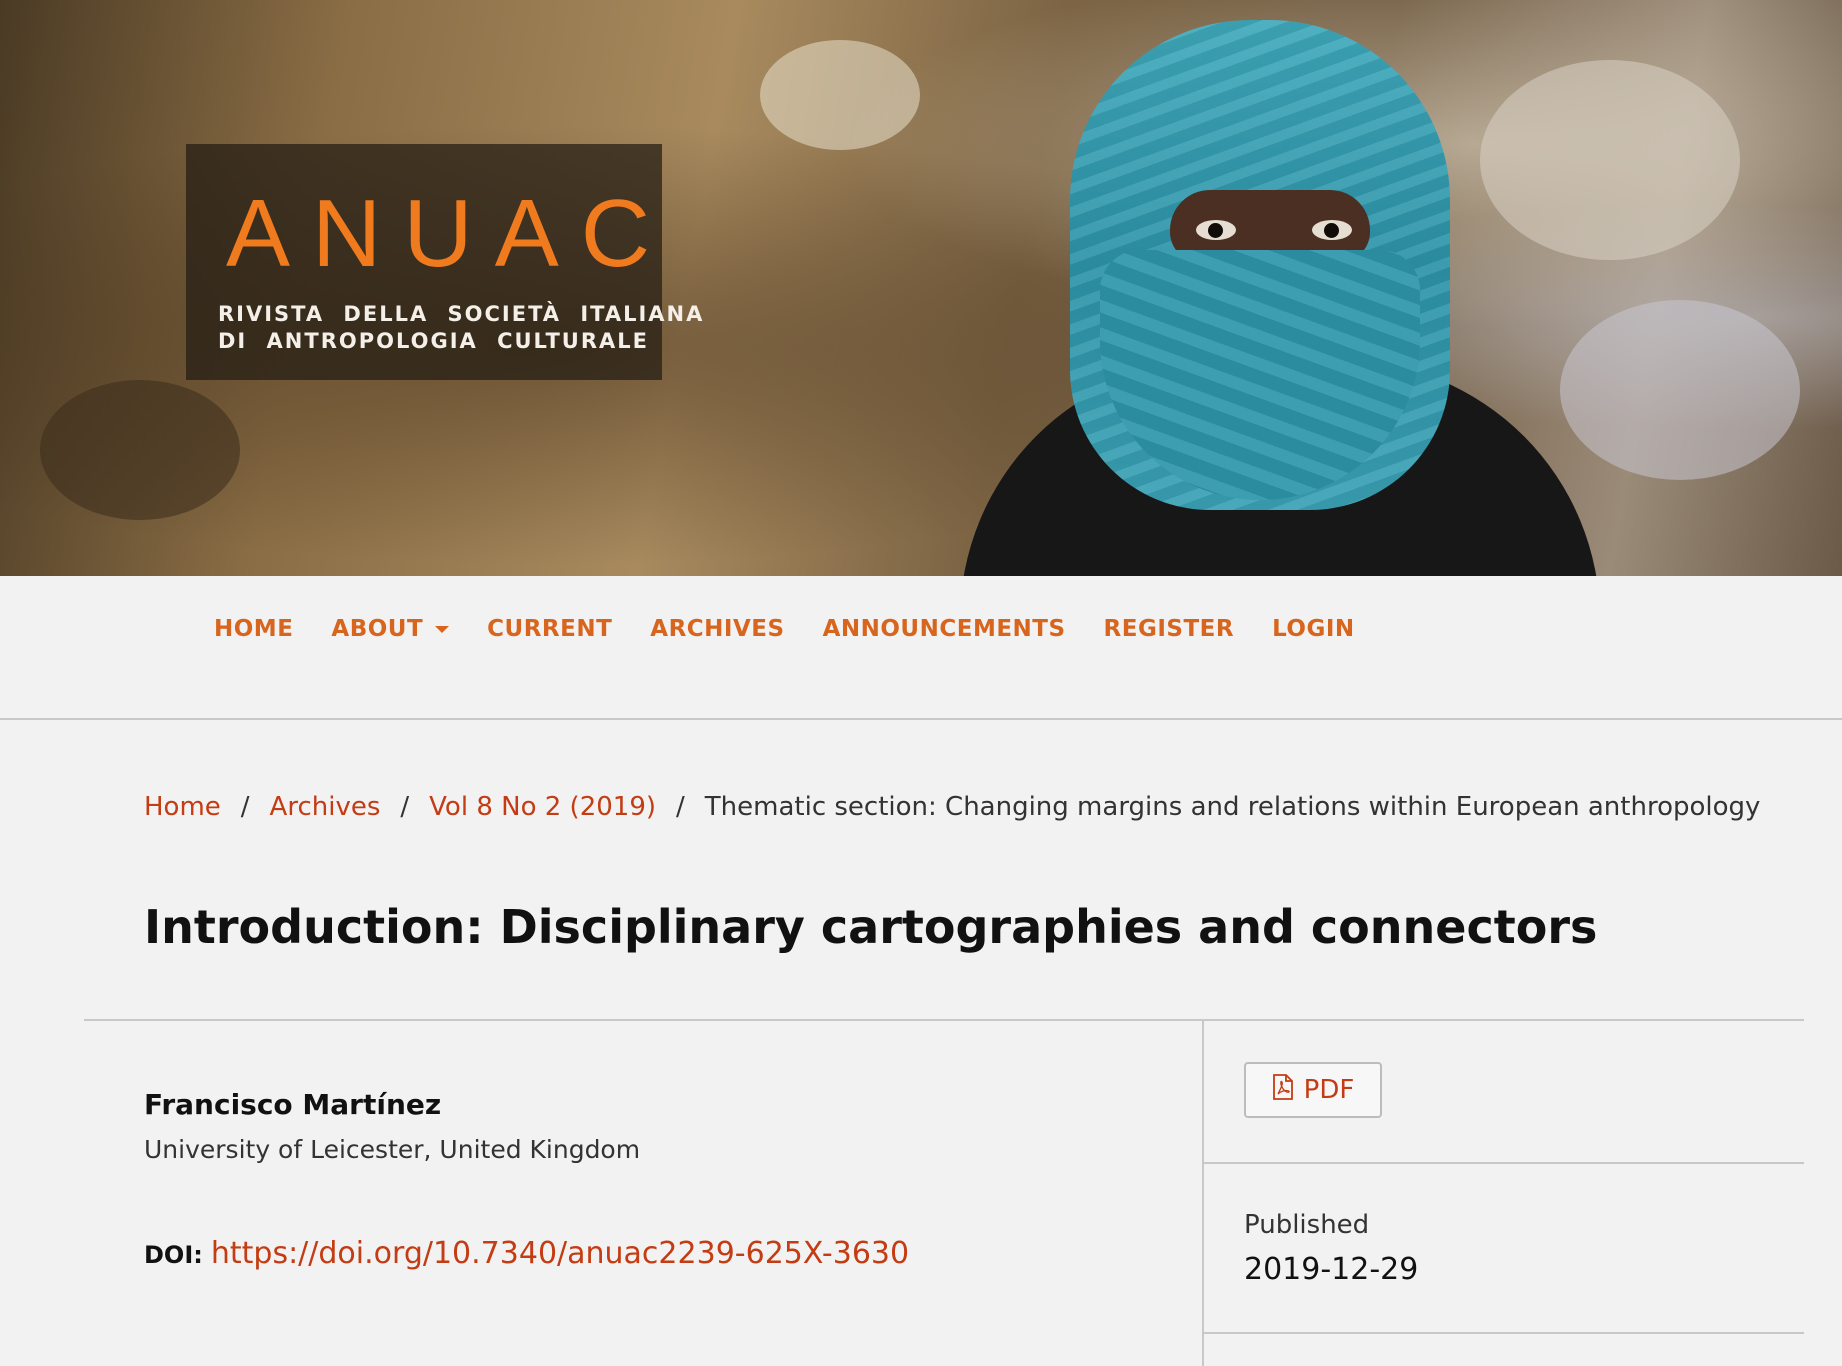 This screenshot has width=1842, height=1366. What do you see at coordinates (325, 807) in the screenshot?
I see `breadcrumb-archives-link: Archives` at bounding box center [325, 807].